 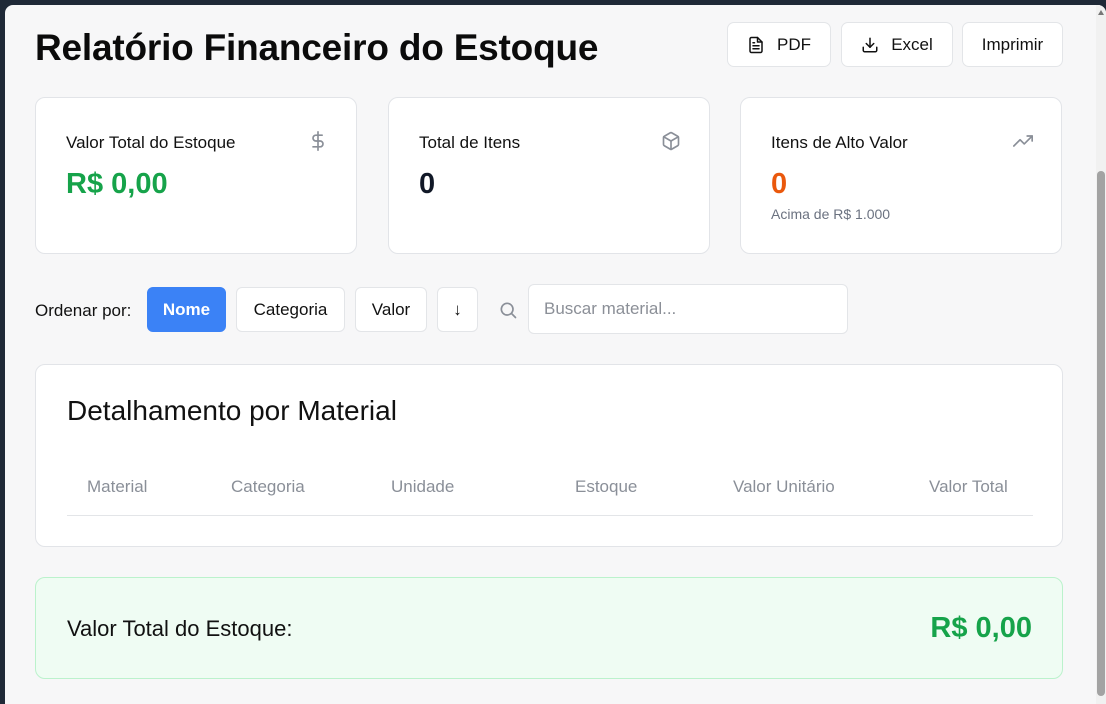 What do you see at coordinates (1101, 12) in the screenshot?
I see `scroll-up-arrow-icon` at bounding box center [1101, 12].